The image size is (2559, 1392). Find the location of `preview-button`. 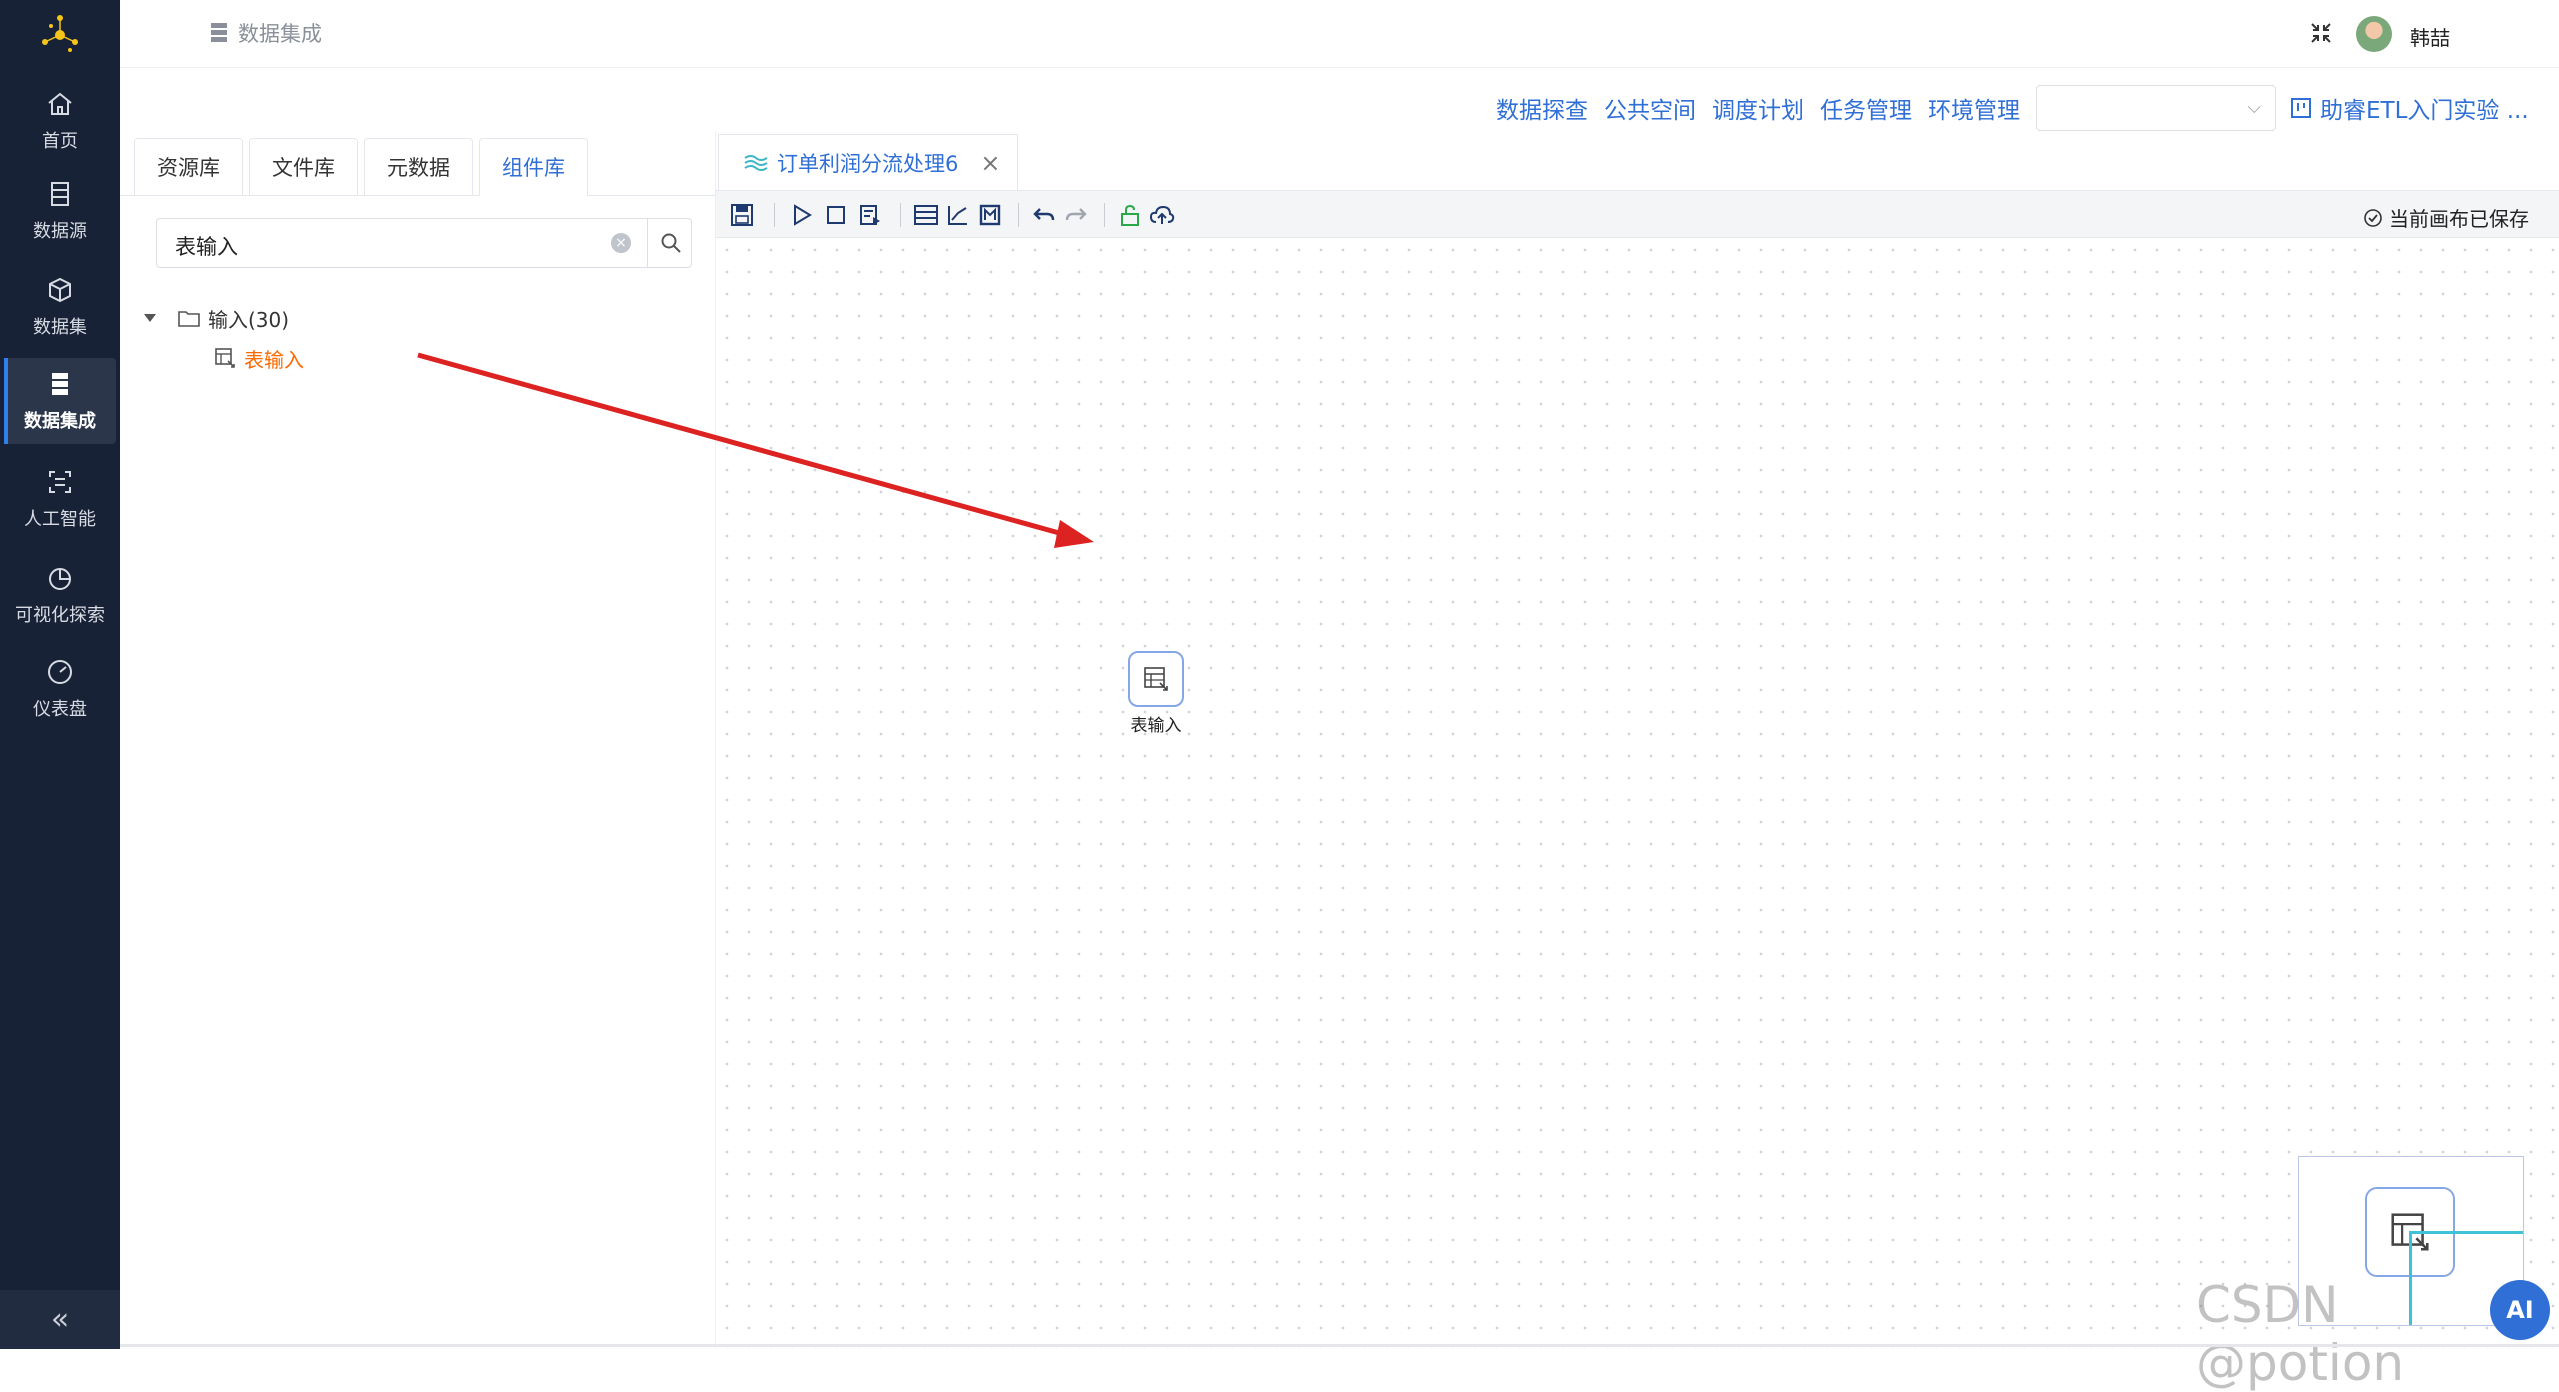

preview-button is located at coordinates (870, 215).